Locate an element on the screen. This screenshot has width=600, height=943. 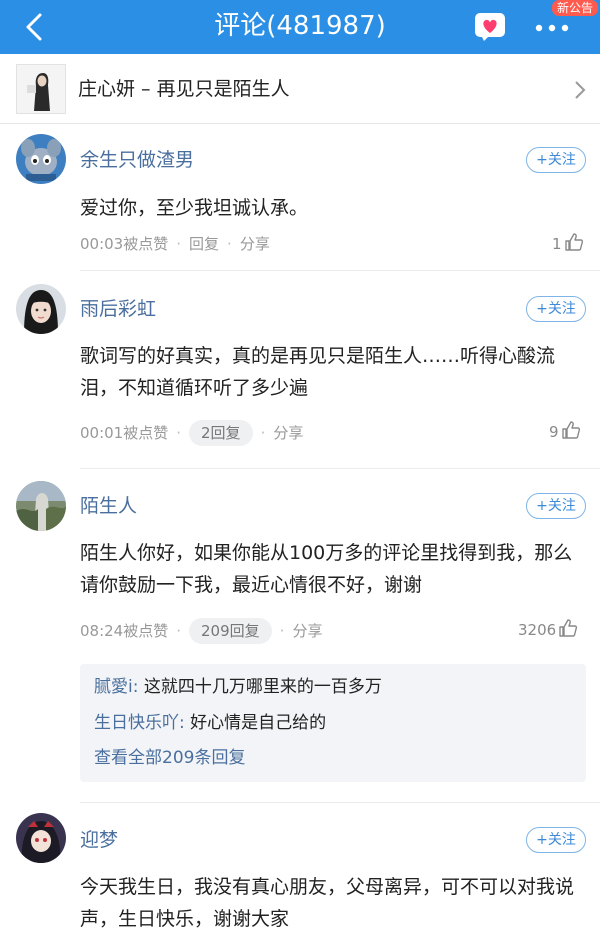
reply-link: 回复 is located at coordinates (204, 244).